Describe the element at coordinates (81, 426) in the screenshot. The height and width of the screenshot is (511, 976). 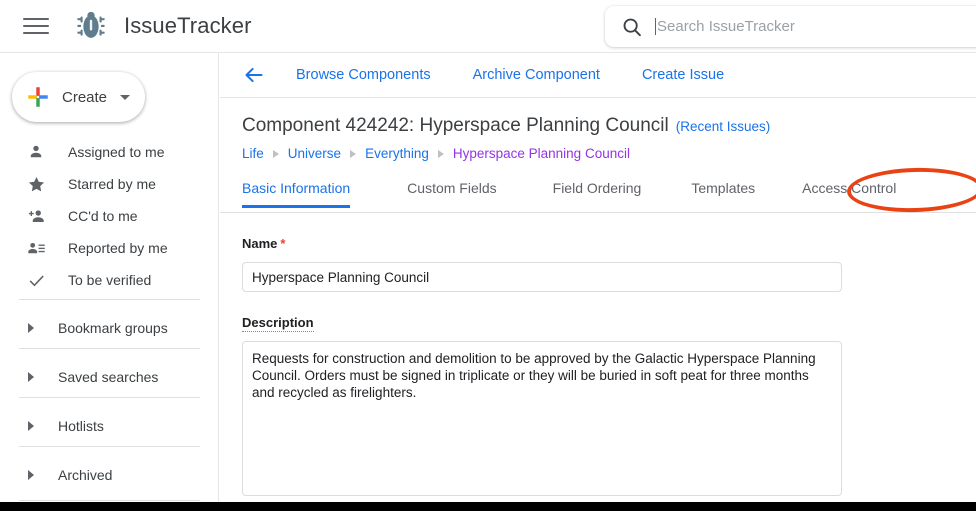
I see `sidebar-section-label: Hotlists` at that location.